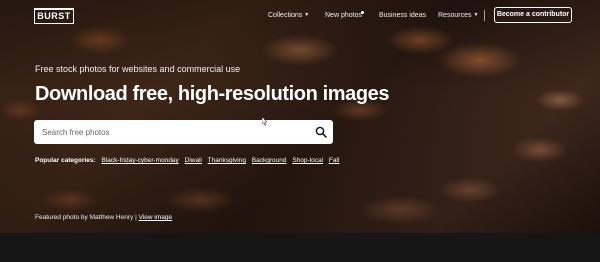 This screenshot has width=600, height=262. Describe the element at coordinates (227, 160) in the screenshot. I see `category-link: Thanksgiving` at that location.